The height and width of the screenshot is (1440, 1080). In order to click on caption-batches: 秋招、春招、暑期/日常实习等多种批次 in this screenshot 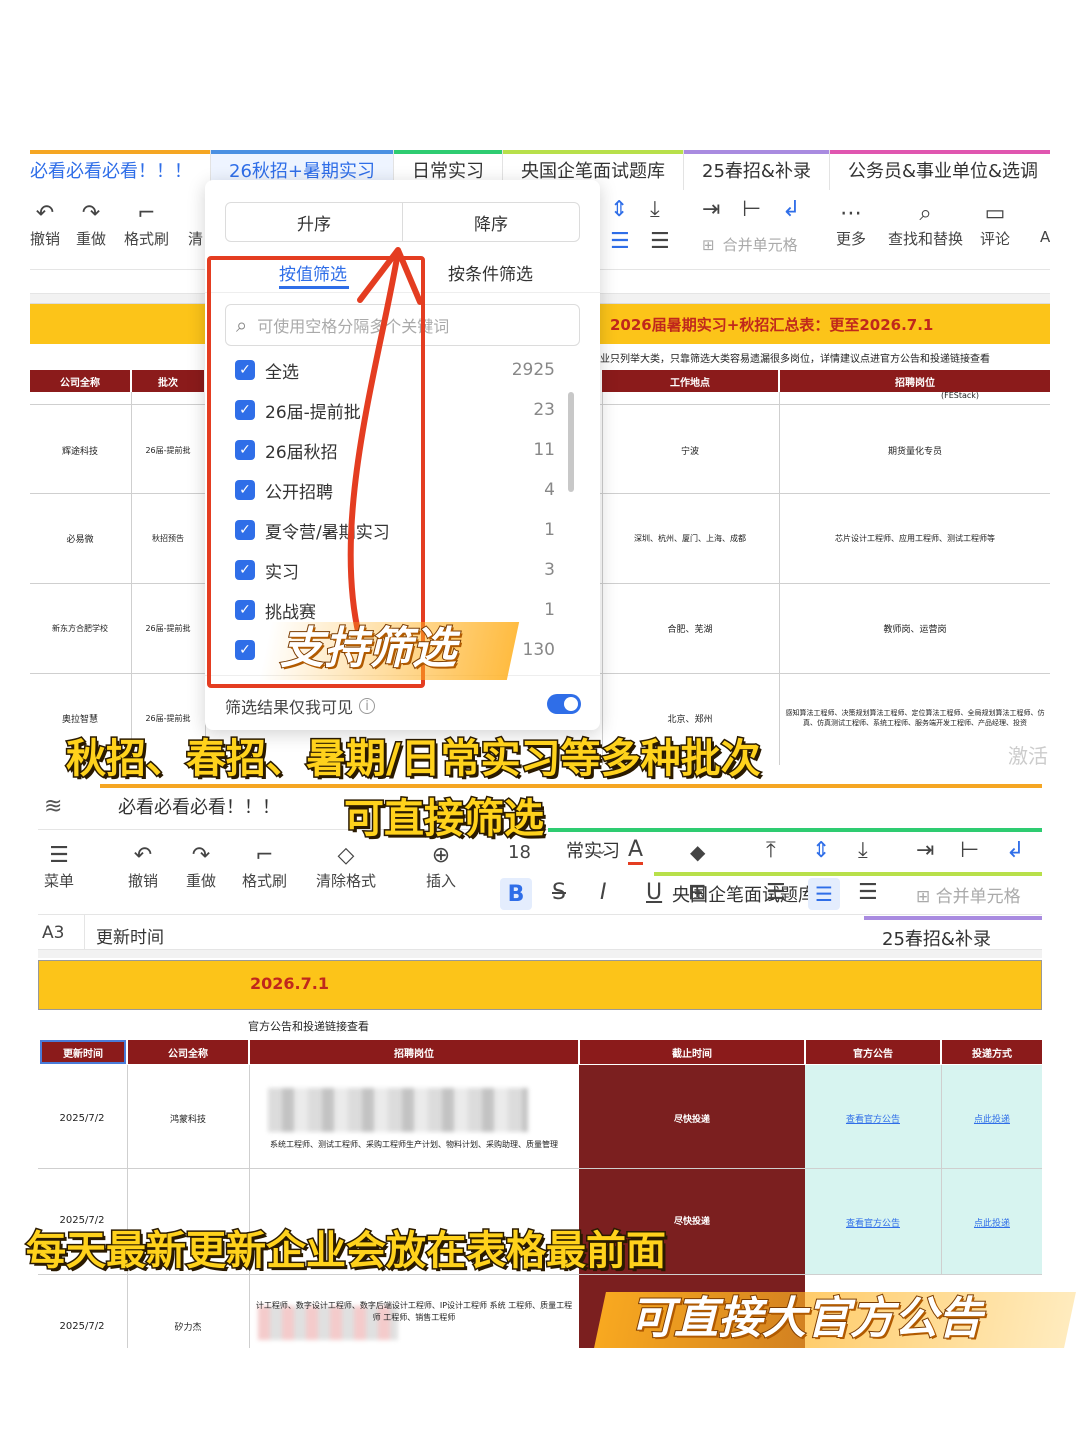, I will do `click(414, 759)`.